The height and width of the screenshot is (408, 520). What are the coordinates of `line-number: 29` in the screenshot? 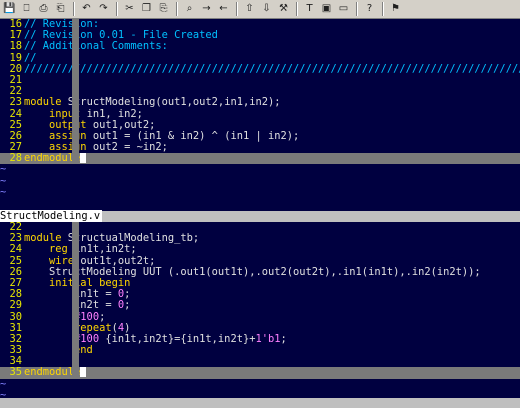 It's located at (15, 305).